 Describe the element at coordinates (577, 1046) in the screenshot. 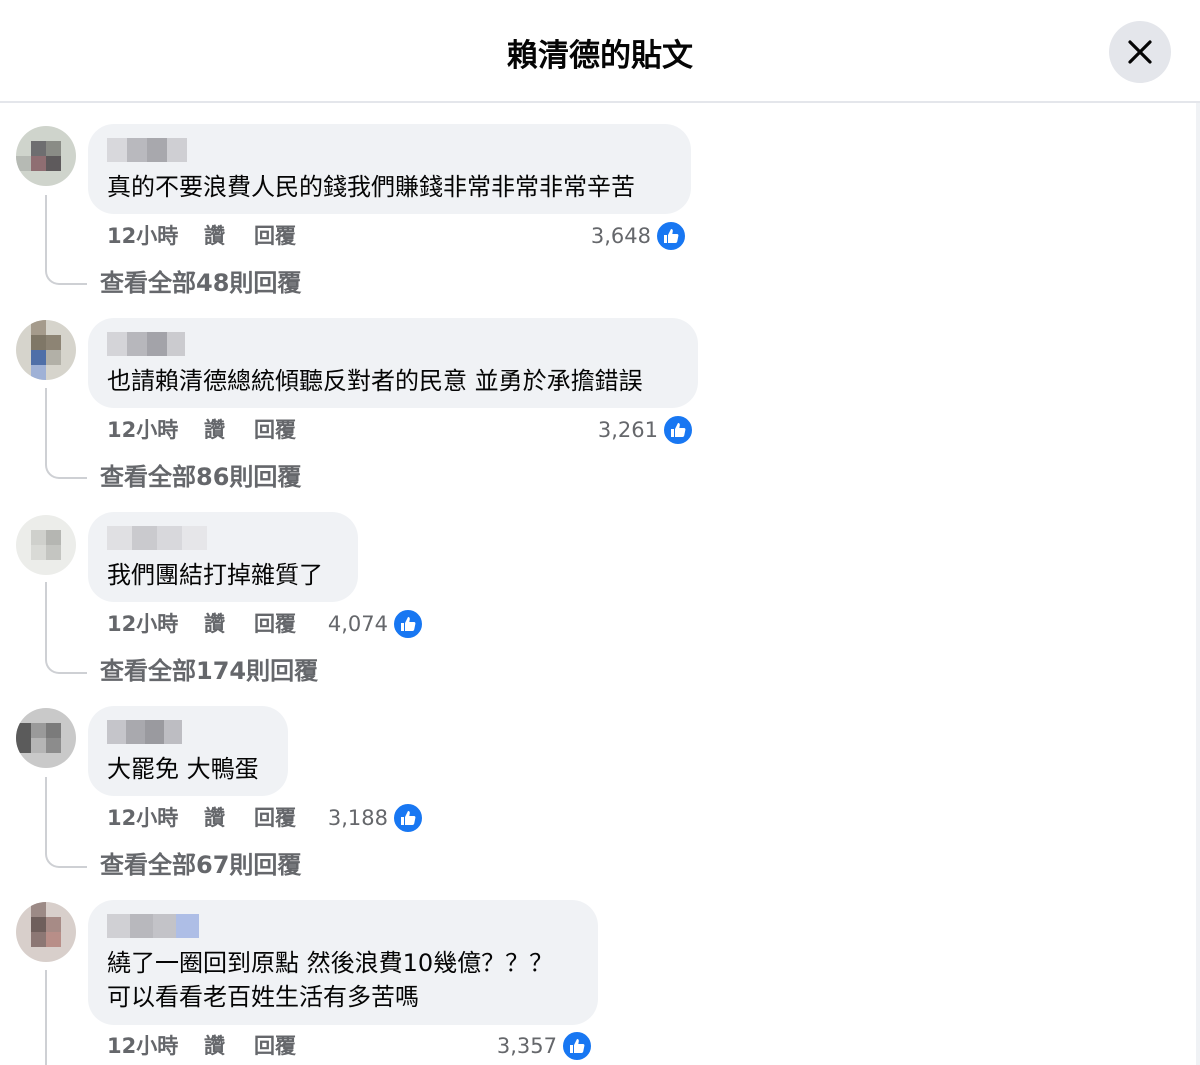

I see `like-reaction-icon` at that location.